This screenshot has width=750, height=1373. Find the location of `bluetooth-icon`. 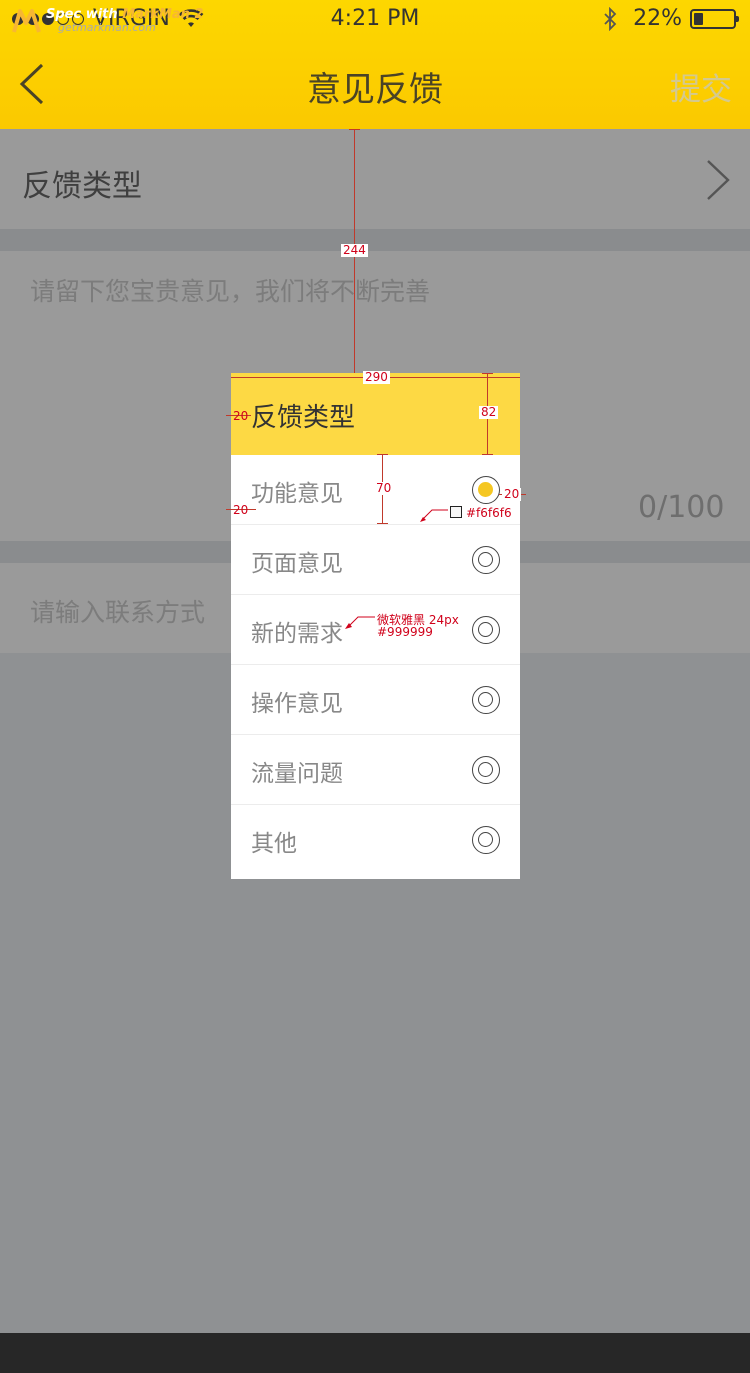

bluetooth-icon is located at coordinates (610, 18).